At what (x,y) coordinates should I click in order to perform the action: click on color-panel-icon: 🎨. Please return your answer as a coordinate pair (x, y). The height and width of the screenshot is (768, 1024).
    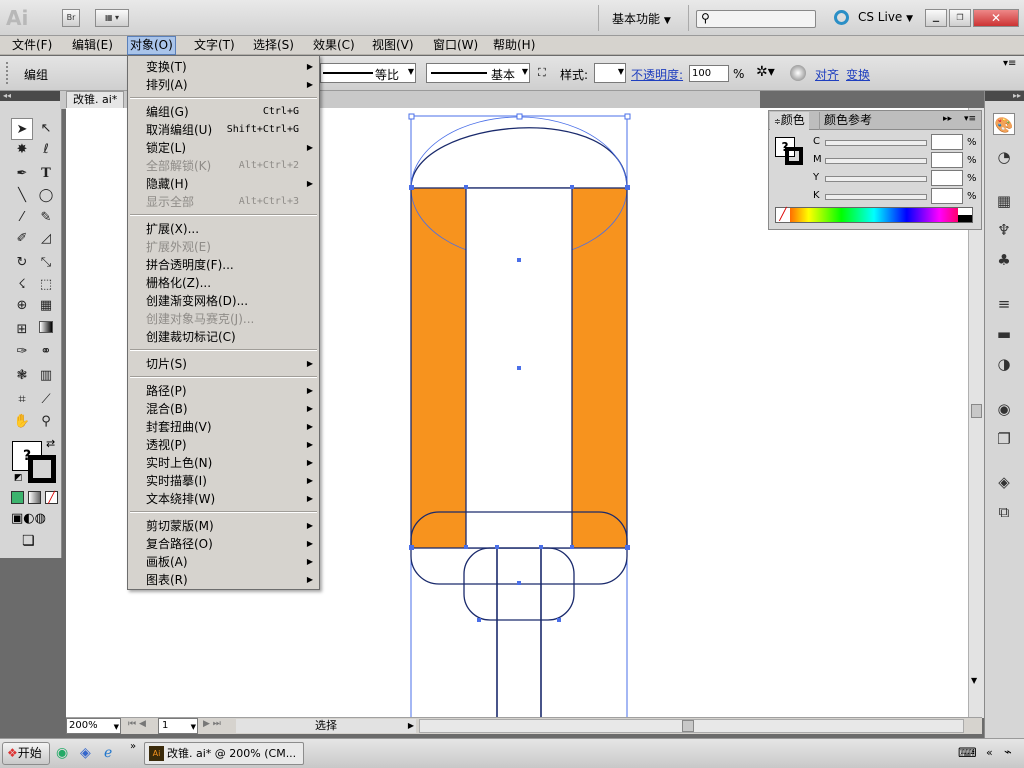
    Looking at the image, I should click on (1004, 124).